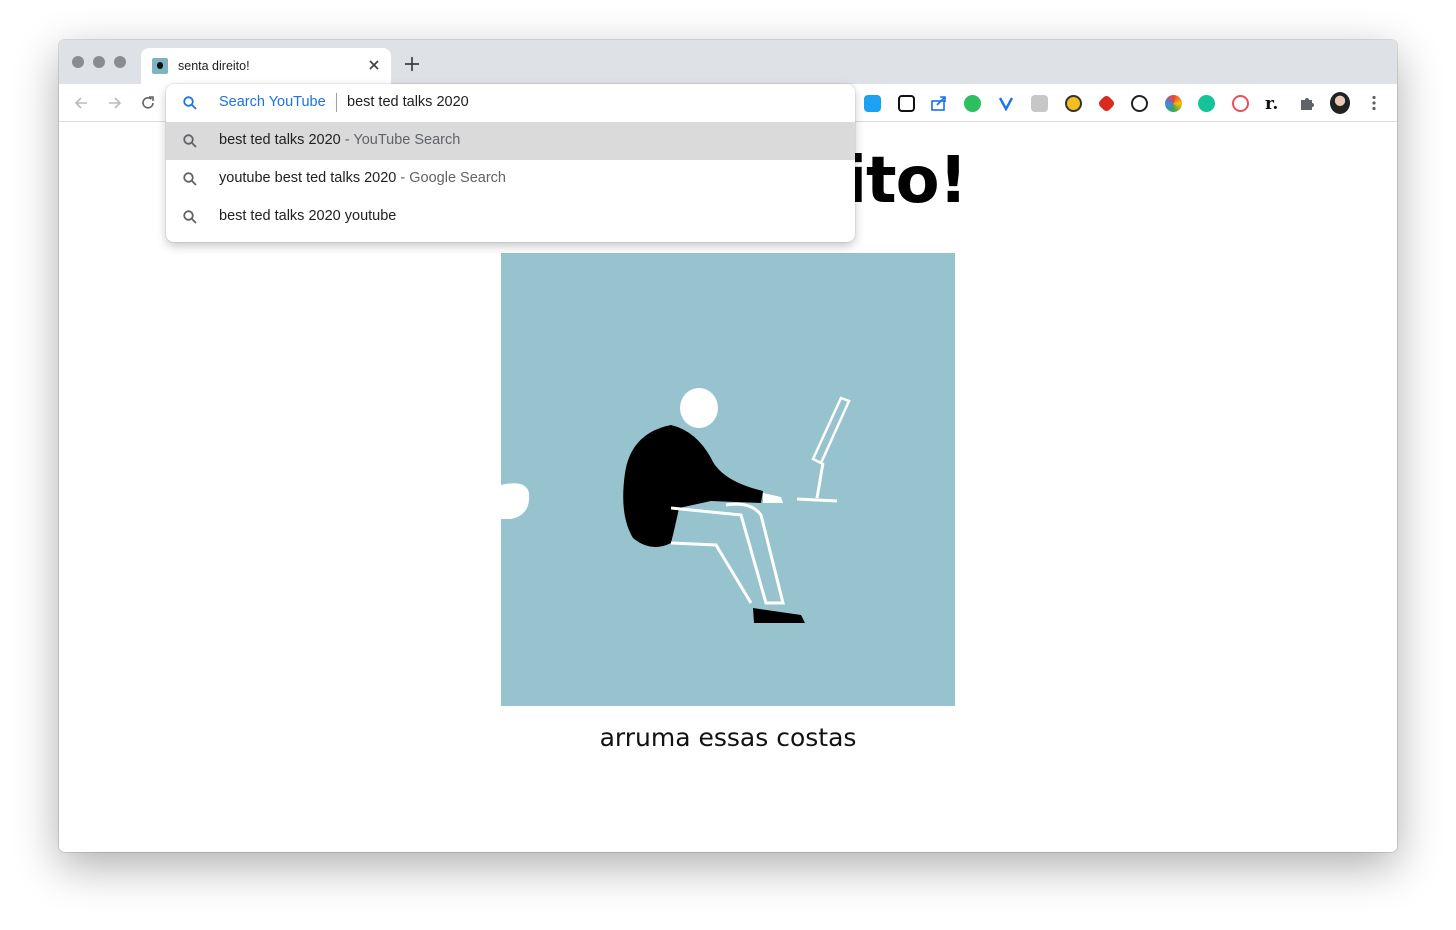 The image size is (1456, 930). Describe the element at coordinates (1173, 103) in the screenshot. I see `color-wheel-icon` at that location.